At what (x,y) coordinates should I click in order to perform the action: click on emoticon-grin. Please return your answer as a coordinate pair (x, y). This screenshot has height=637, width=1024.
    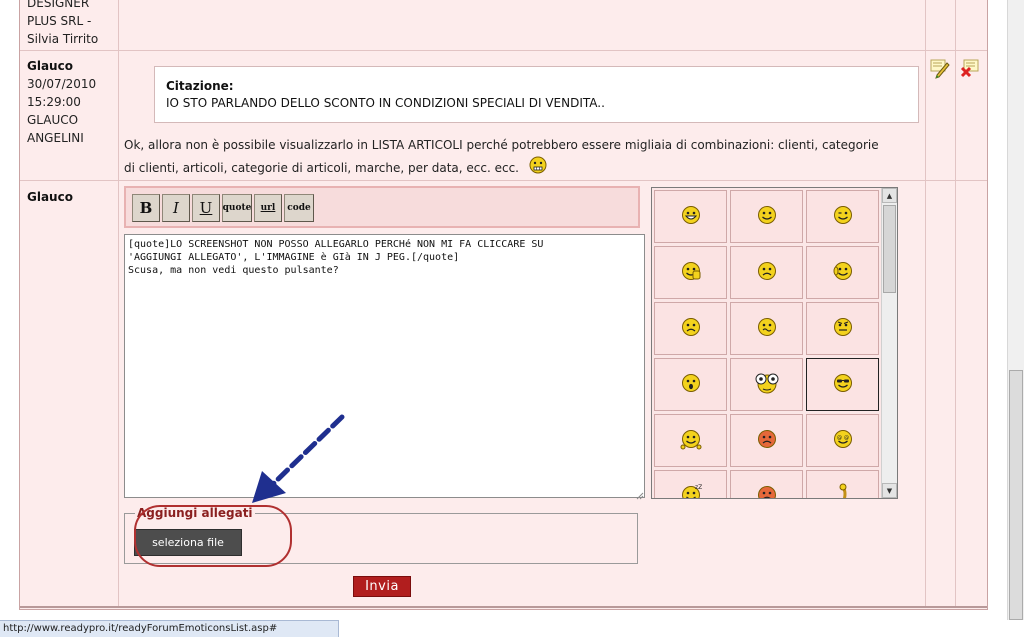
    Looking at the image, I should click on (690, 216).